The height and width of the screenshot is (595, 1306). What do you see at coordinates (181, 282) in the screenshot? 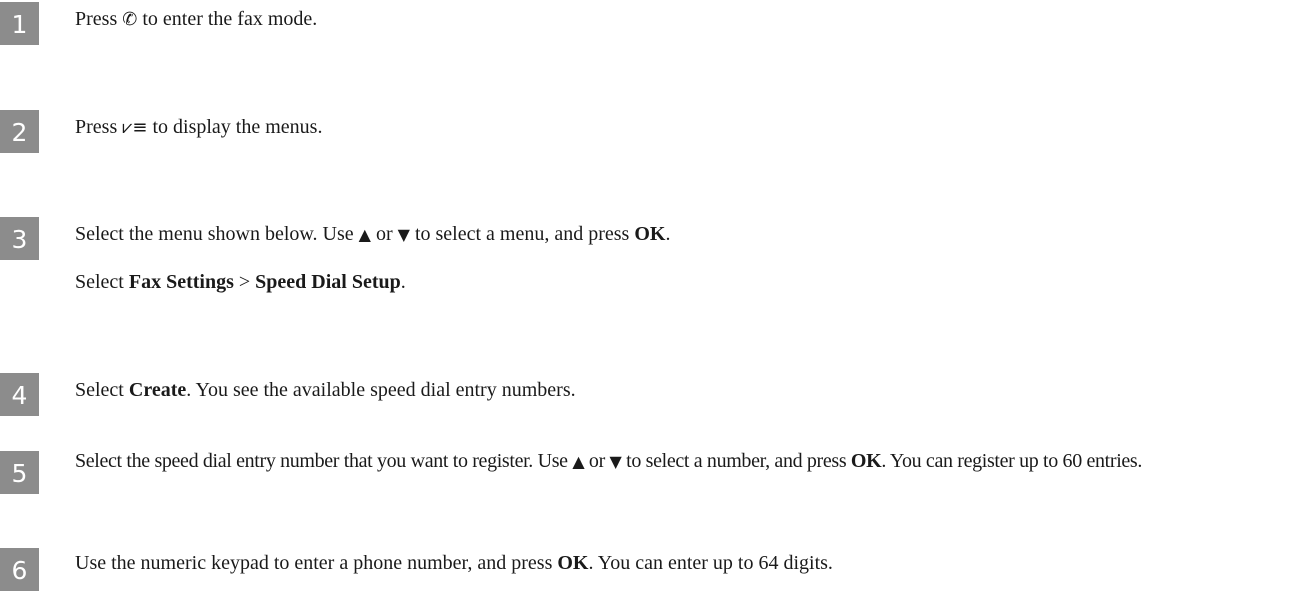
I see `menu-fax-settings: Fax Settings` at bounding box center [181, 282].